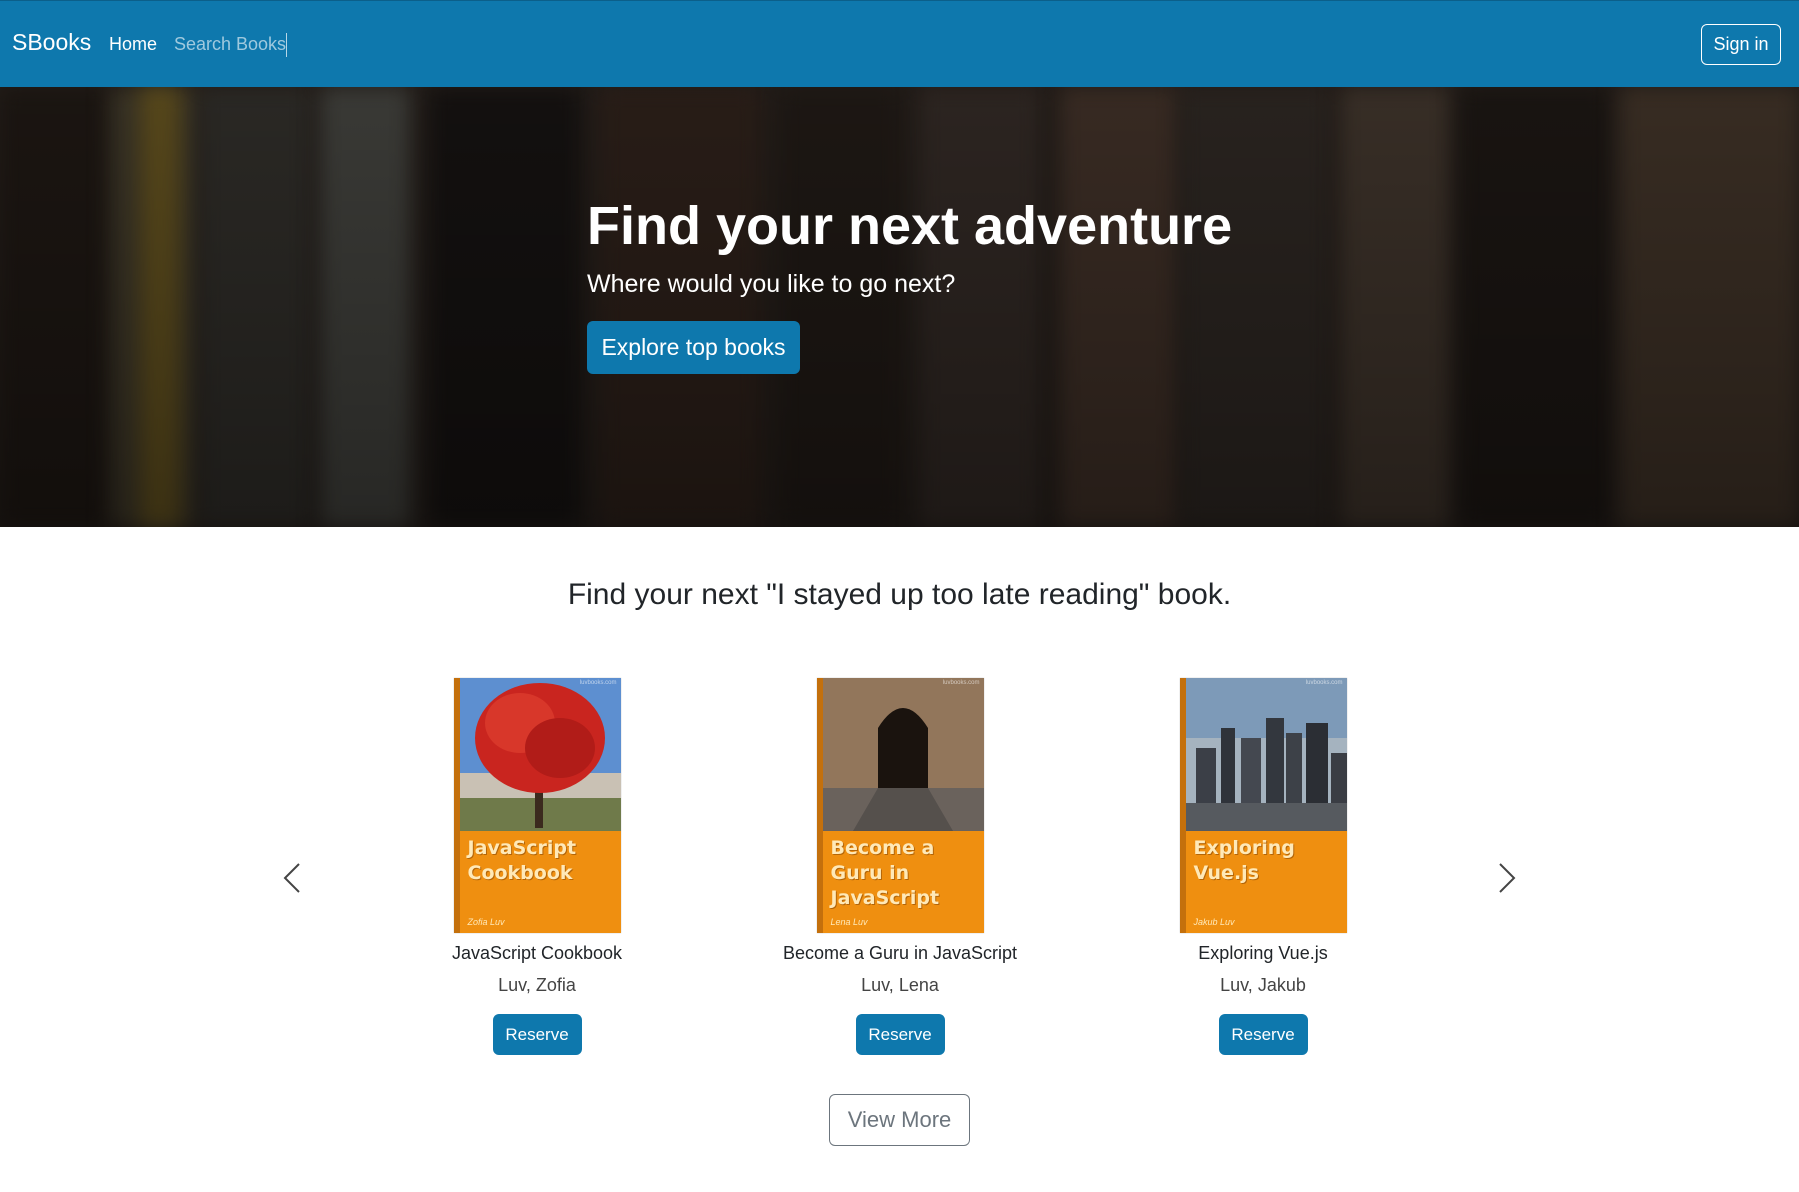 The width and height of the screenshot is (1799, 1192). Describe the element at coordinates (903, 754) in the screenshot. I see `archway-photo` at that location.